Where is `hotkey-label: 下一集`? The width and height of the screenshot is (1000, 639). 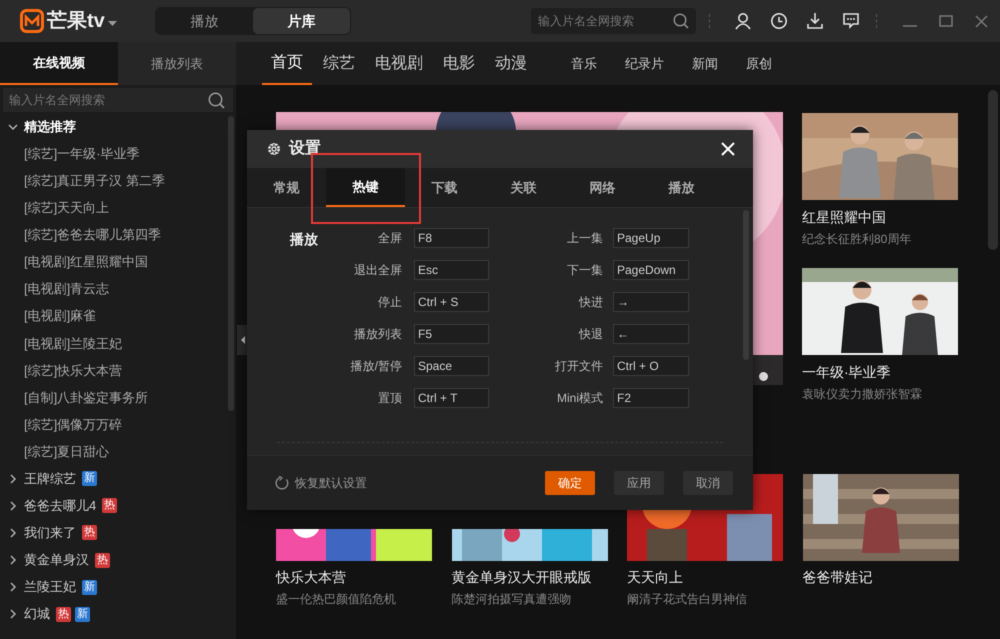
hotkey-label: 下一集 is located at coordinates (584, 270).